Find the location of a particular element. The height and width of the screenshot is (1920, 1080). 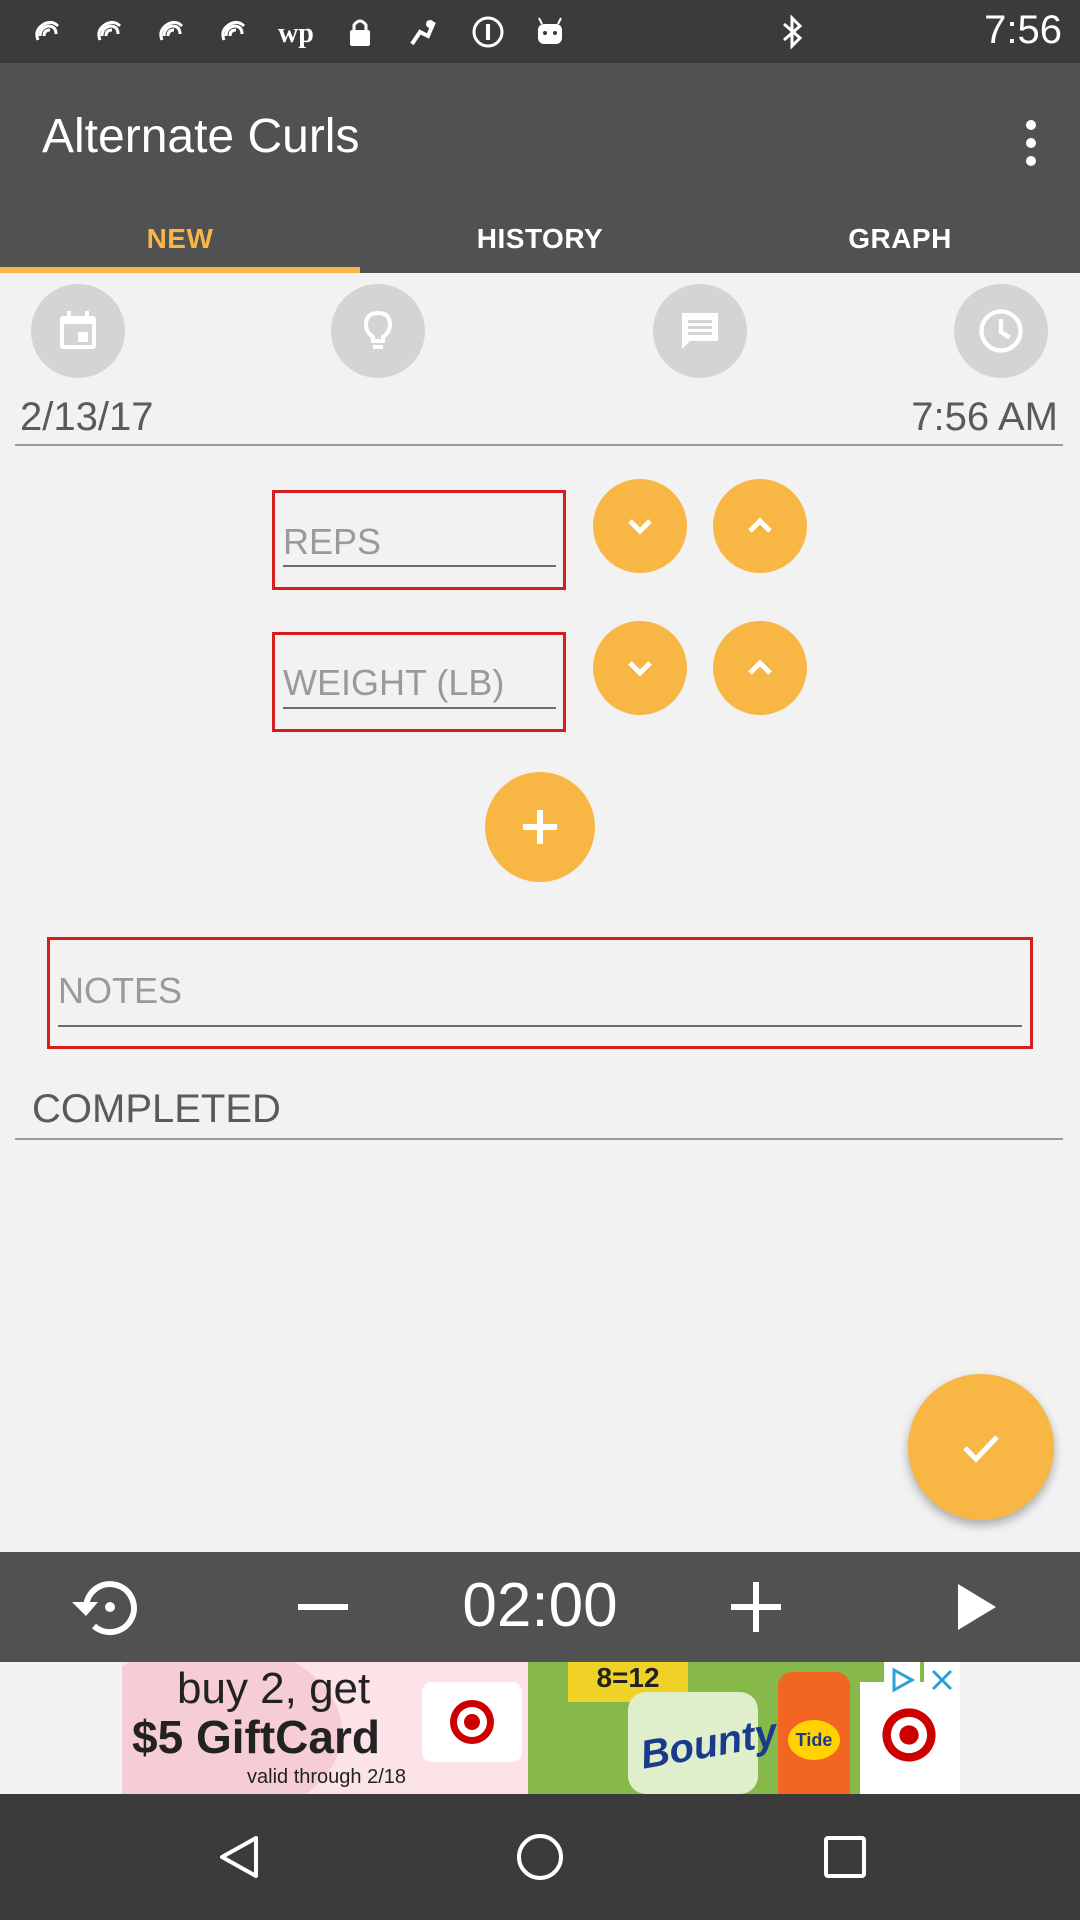

comment-icon is located at coordinates (700, 331).